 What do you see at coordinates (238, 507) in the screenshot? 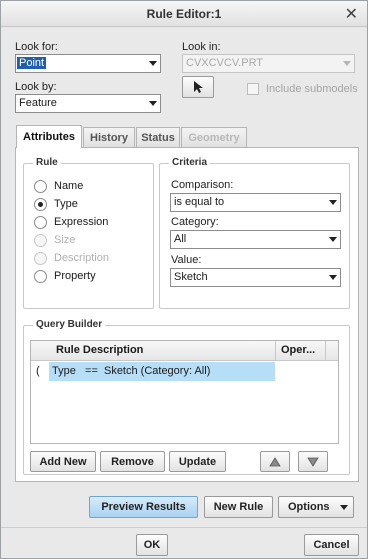
I see `new-rule-button: New Rule` at bounding box center [238, 507].